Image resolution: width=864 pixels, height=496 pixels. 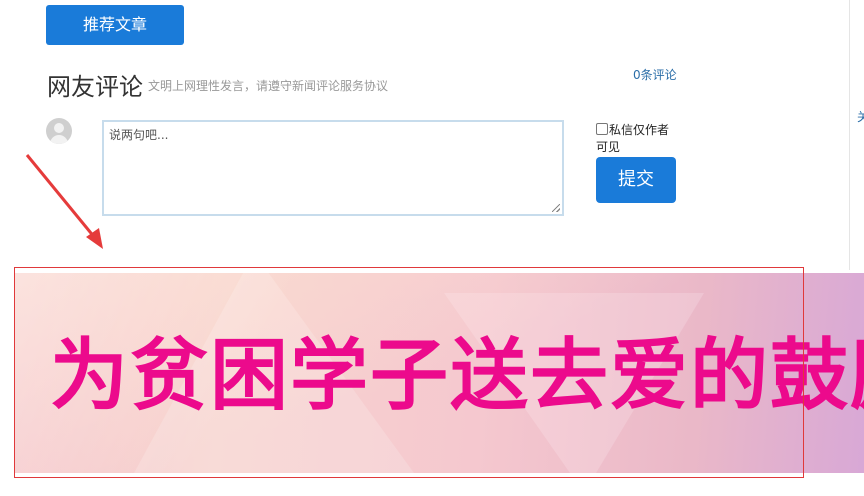 What do you see at coordinates (849, 135) in the screenshot?
I see `right-panel-border` at bounding box center [849, 135].